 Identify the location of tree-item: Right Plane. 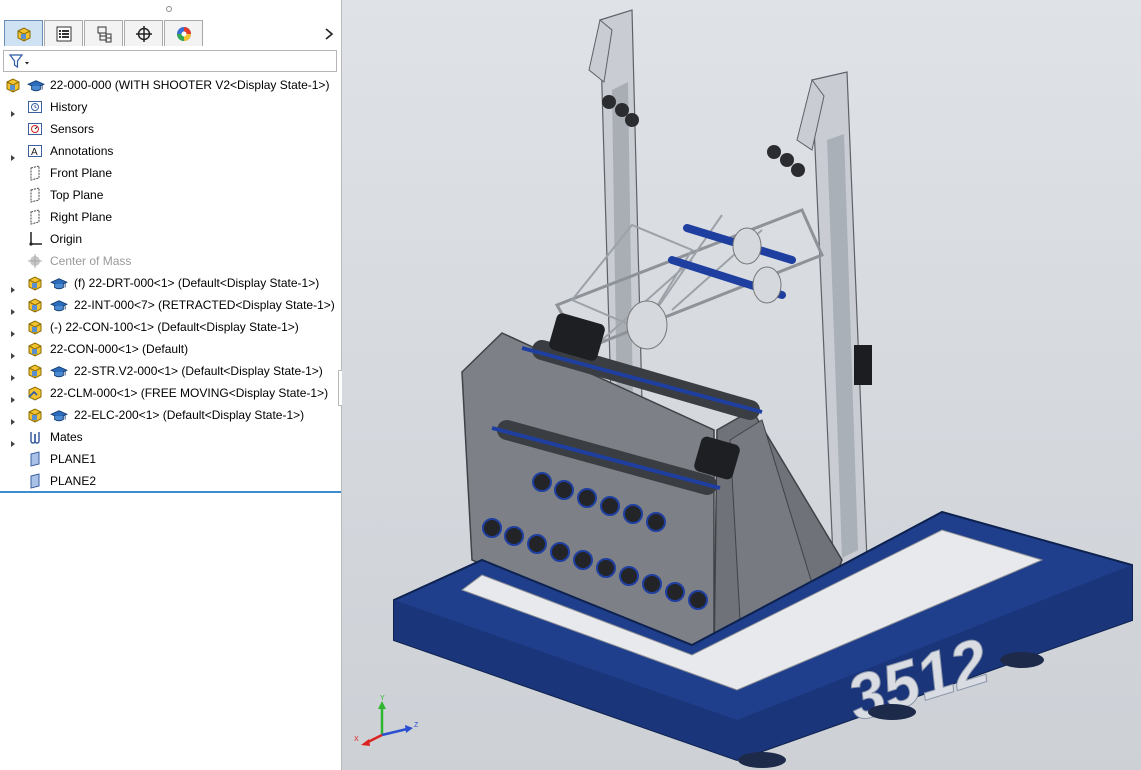
(170, 217).